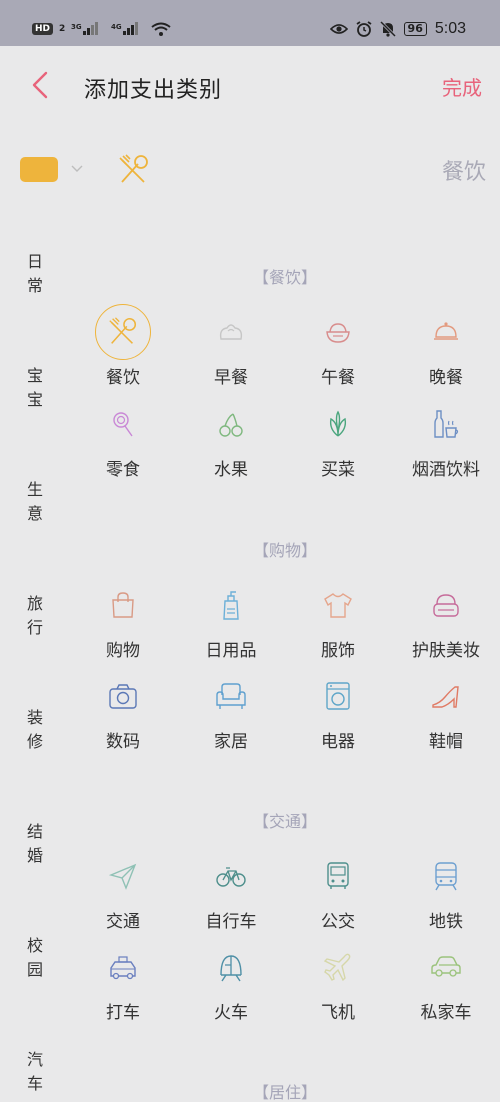  I want to click on category-transport: 交通, so click(123, 890).